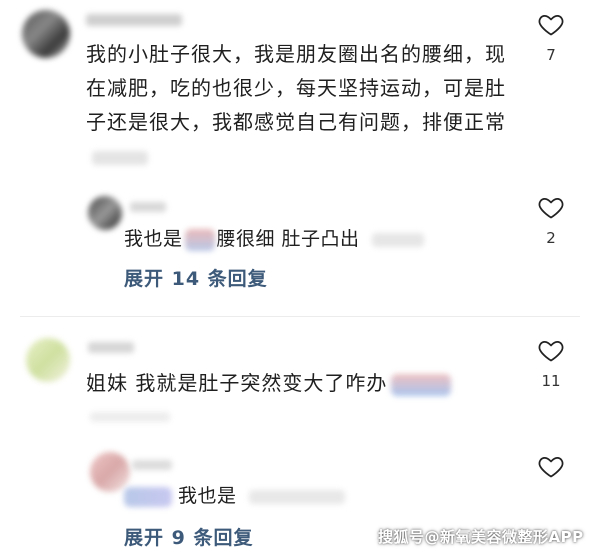 This screenshot has width=590, height=554. I want to click on reply-avatar, so click(105, 213).